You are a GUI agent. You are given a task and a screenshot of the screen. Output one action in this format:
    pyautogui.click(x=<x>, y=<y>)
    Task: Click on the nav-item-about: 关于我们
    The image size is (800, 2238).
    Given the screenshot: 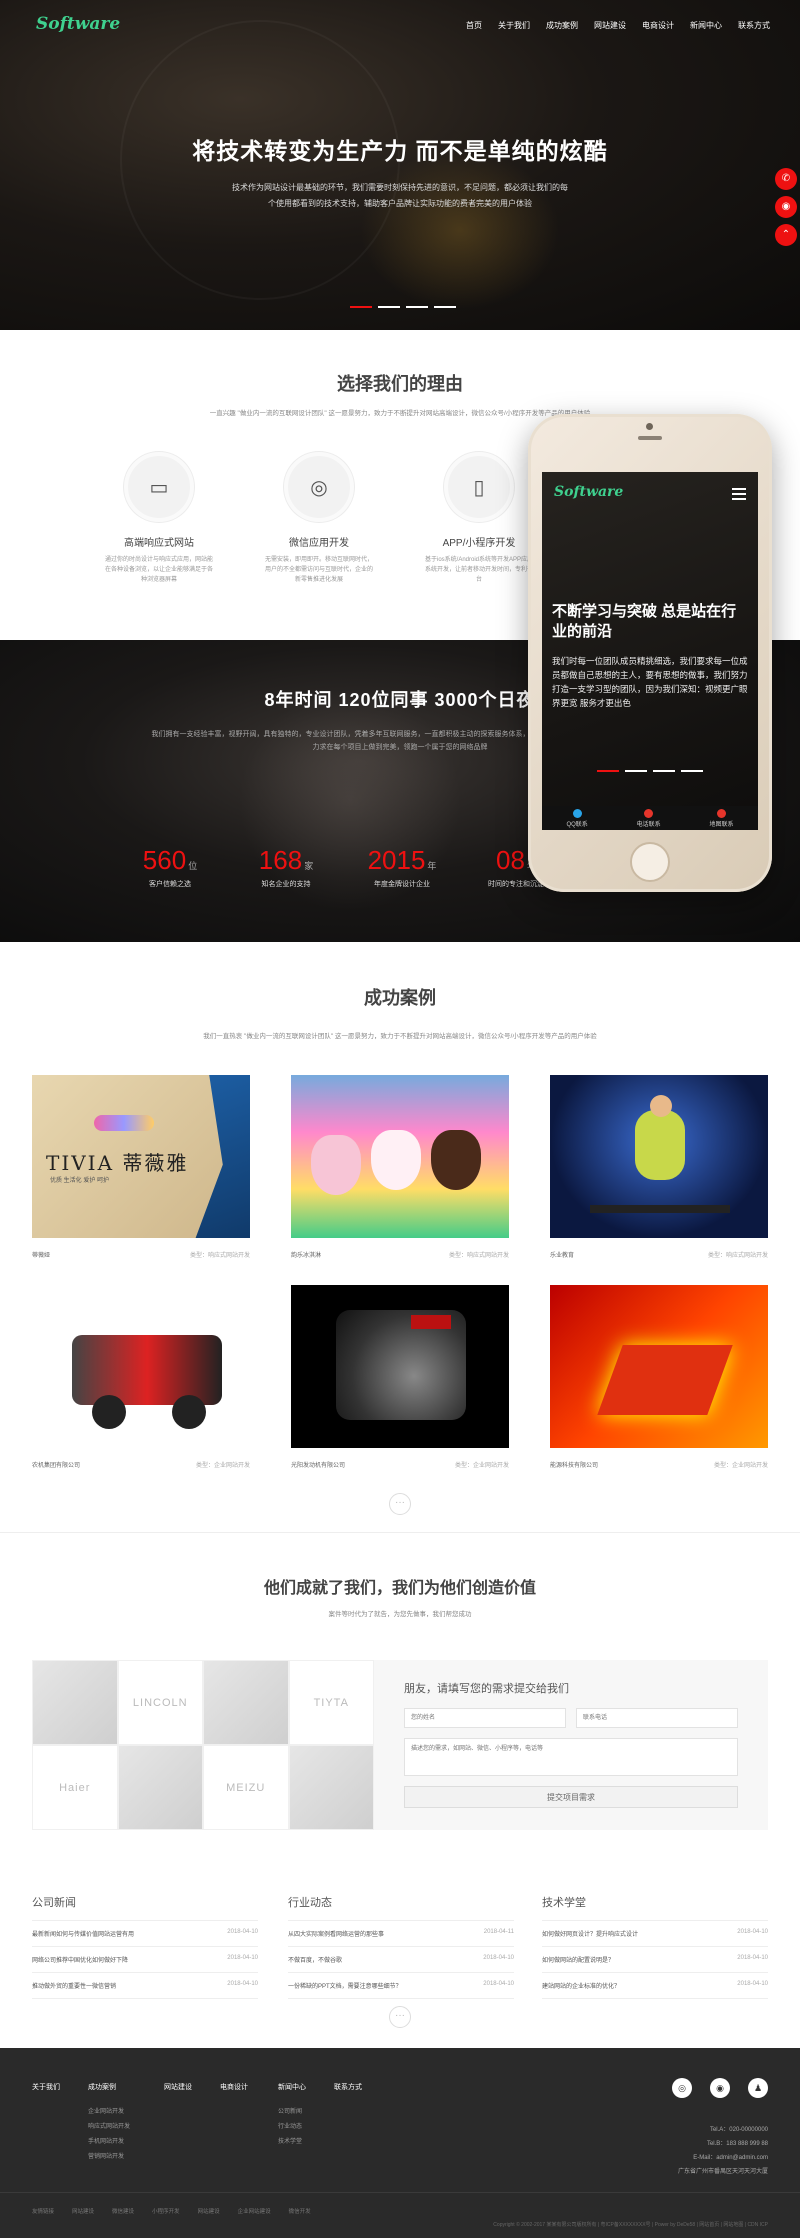 What is the action you would take?
    pyautogui.click(x=514, y=25)
    